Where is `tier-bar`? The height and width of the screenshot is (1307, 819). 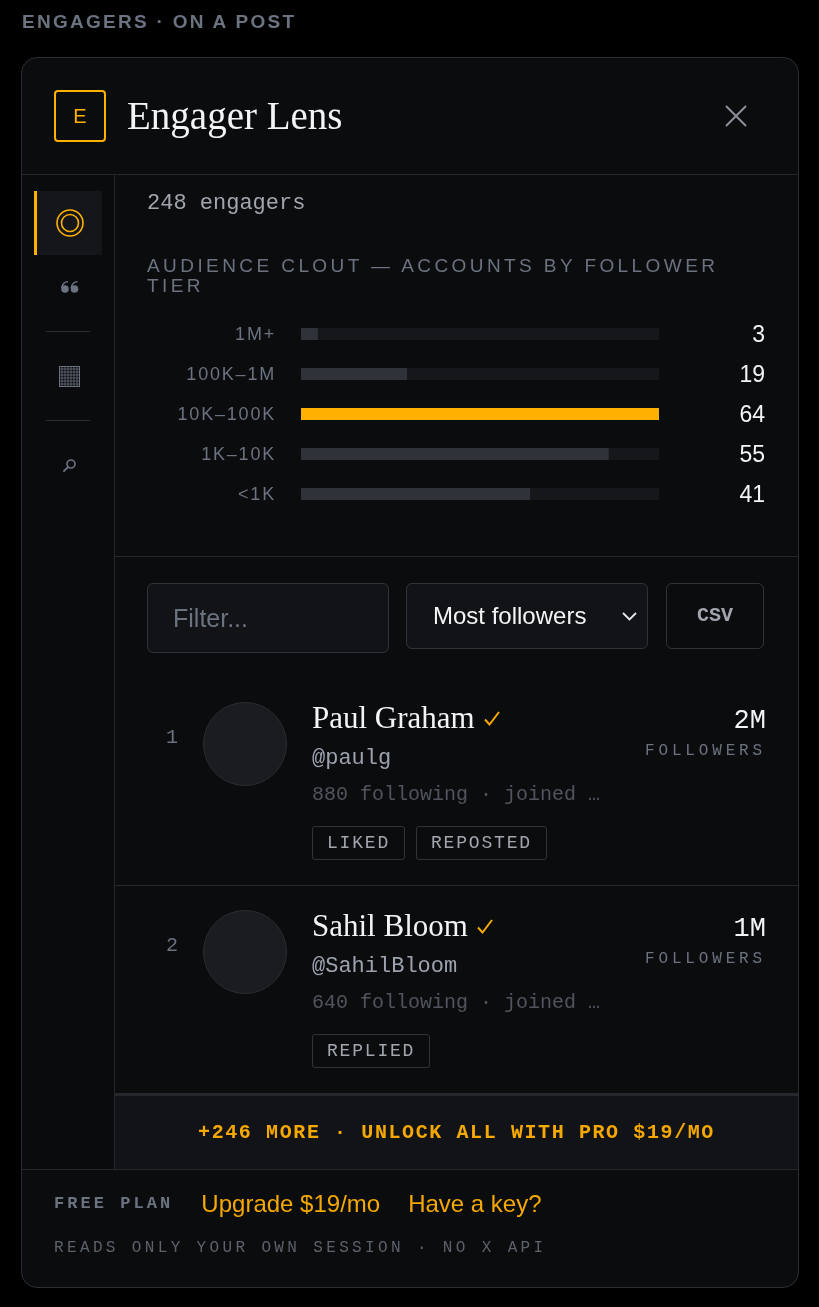 tier-bar is located at coordinates (309, 334).